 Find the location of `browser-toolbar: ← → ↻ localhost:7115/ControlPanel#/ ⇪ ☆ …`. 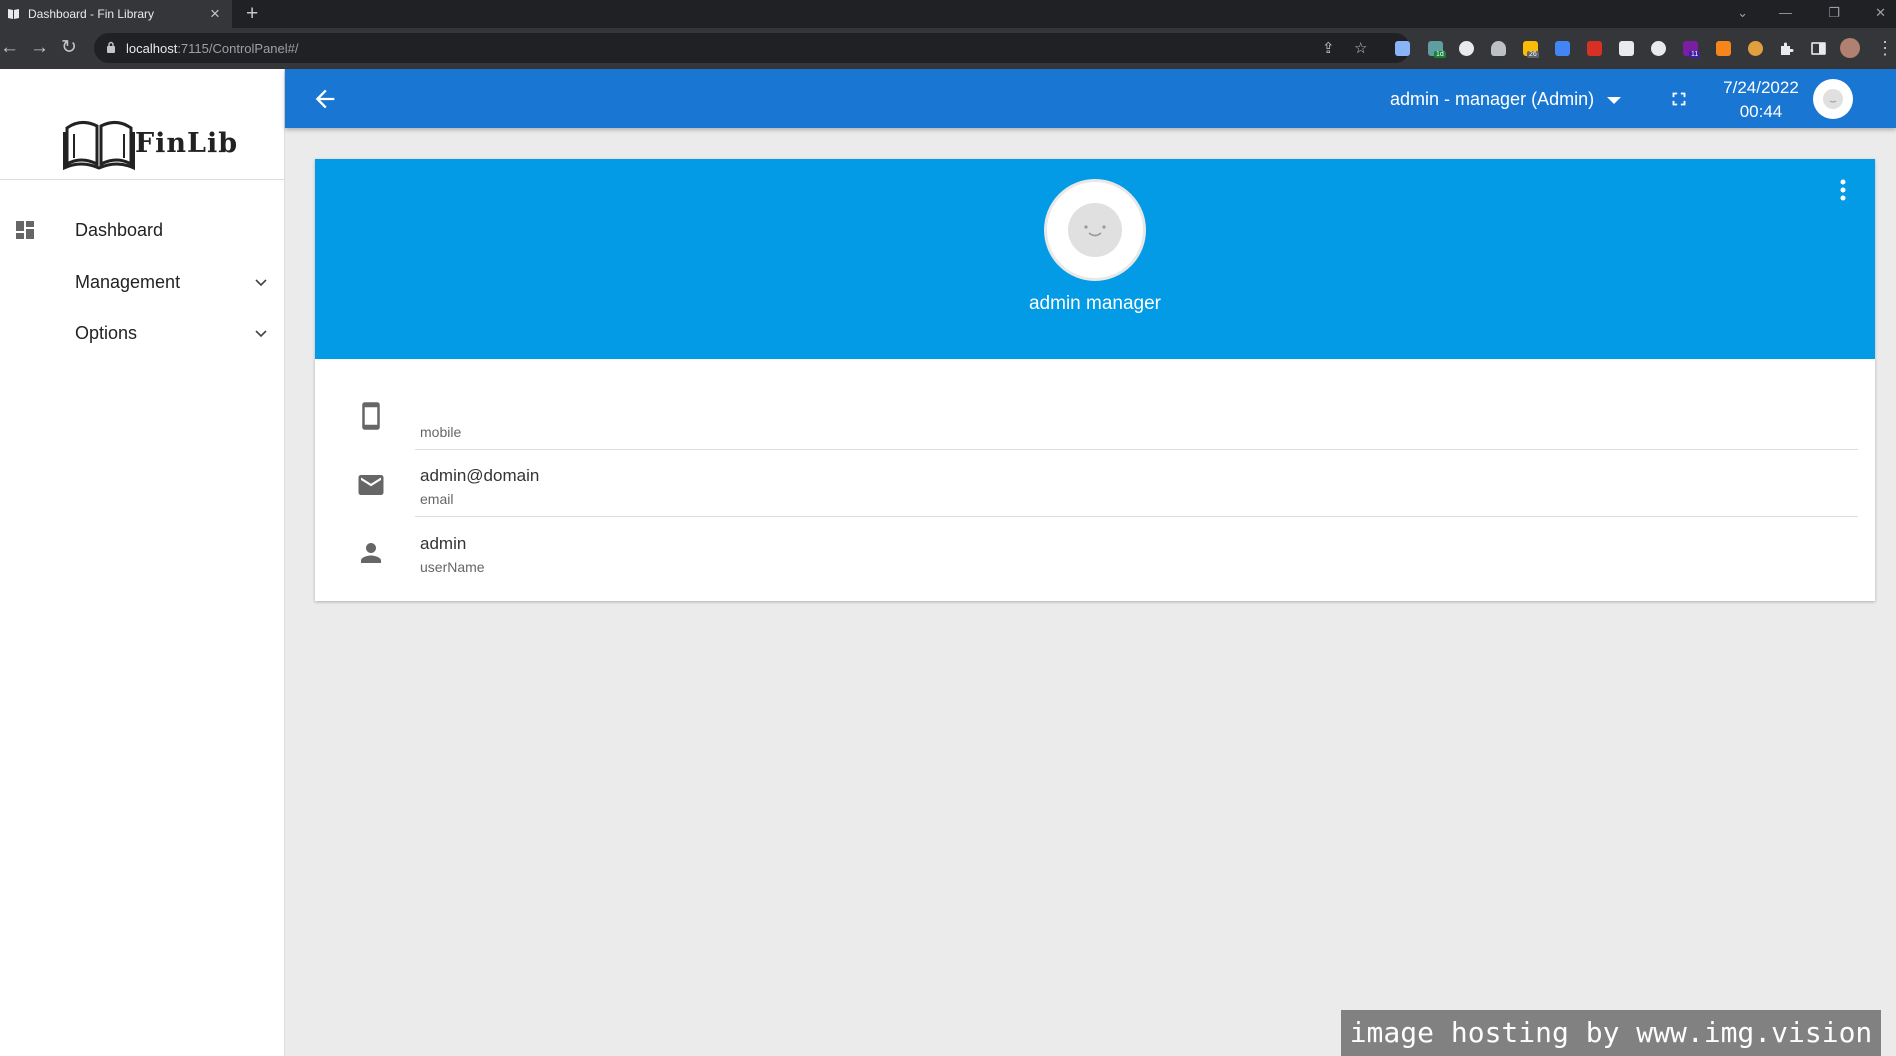

browser-toolbar: ← → ↻ localhost:7115/ControlPanel#/ ⇪ ☆ … is located at coordinates (948, 48).